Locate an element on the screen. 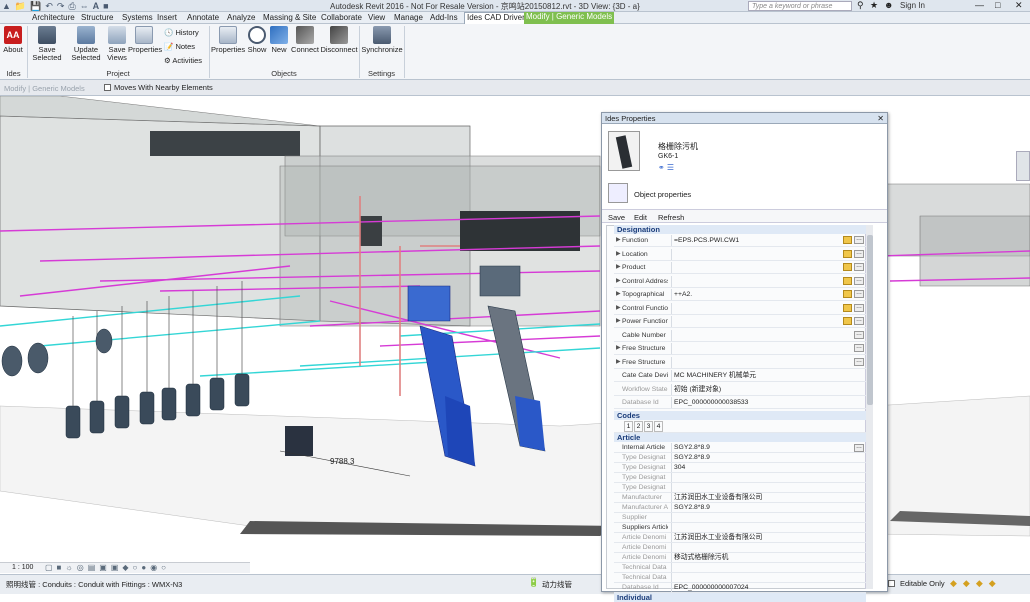 The height and width of the screenshot is (602, 1030). search-icon: ⚲ is located at coordinates (860, 5).